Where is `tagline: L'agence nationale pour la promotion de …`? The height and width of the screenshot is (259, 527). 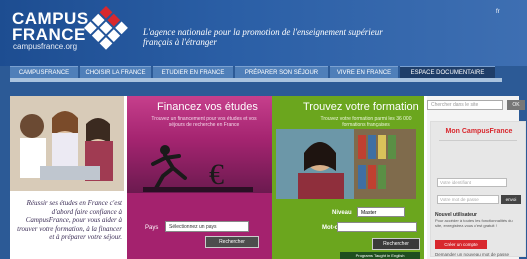 tagline: L'agence nationale pour la promotion de … is located at coordinates (263, 37).